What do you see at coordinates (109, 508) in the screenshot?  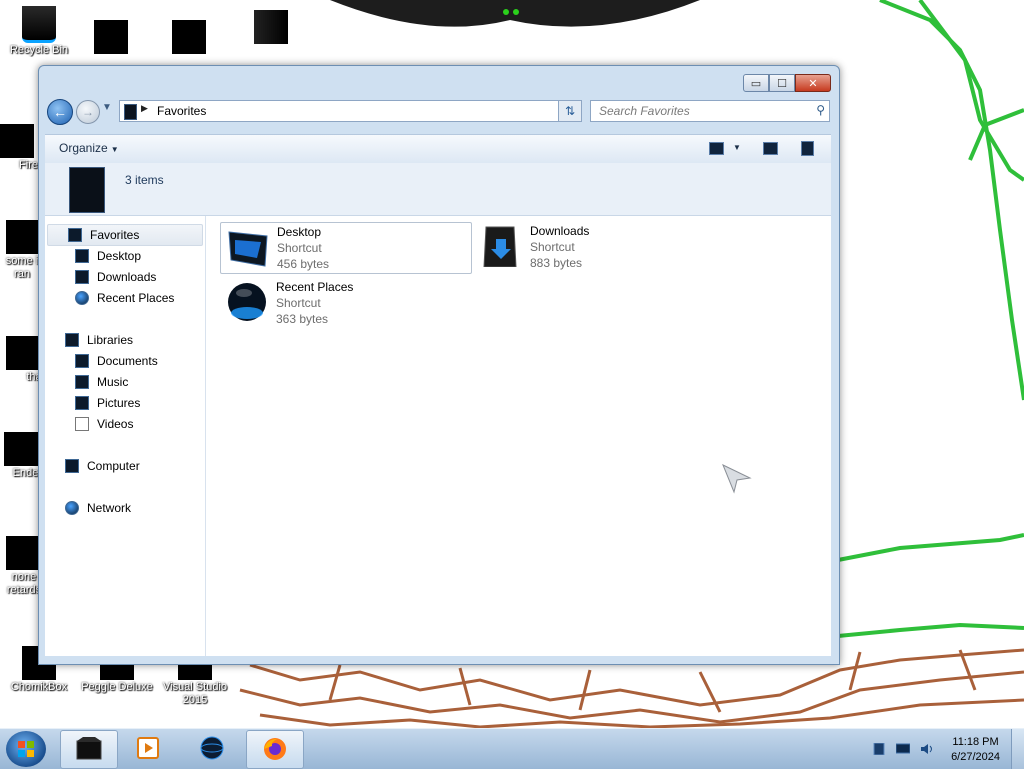 I see `sidebar-item-label: Network` at bounding box center [109, 508].